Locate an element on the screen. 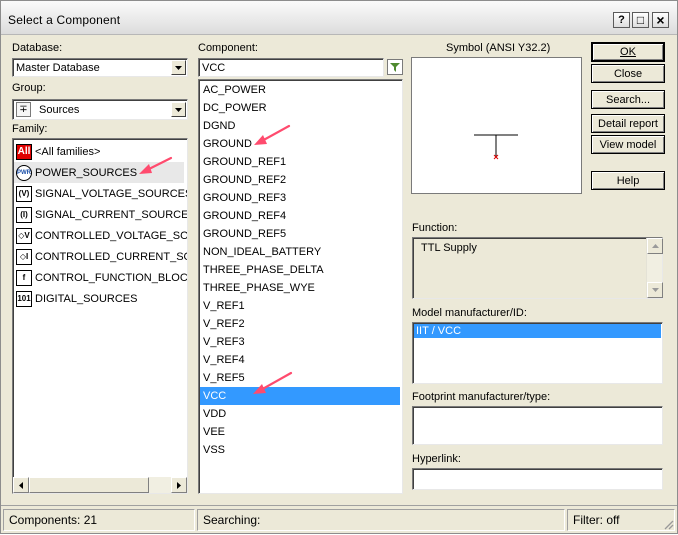 The height and width of the screenshot is (535, 678). symbol-label: Symbol (ANSI Y32.2) is located at coordinates (498, 48).